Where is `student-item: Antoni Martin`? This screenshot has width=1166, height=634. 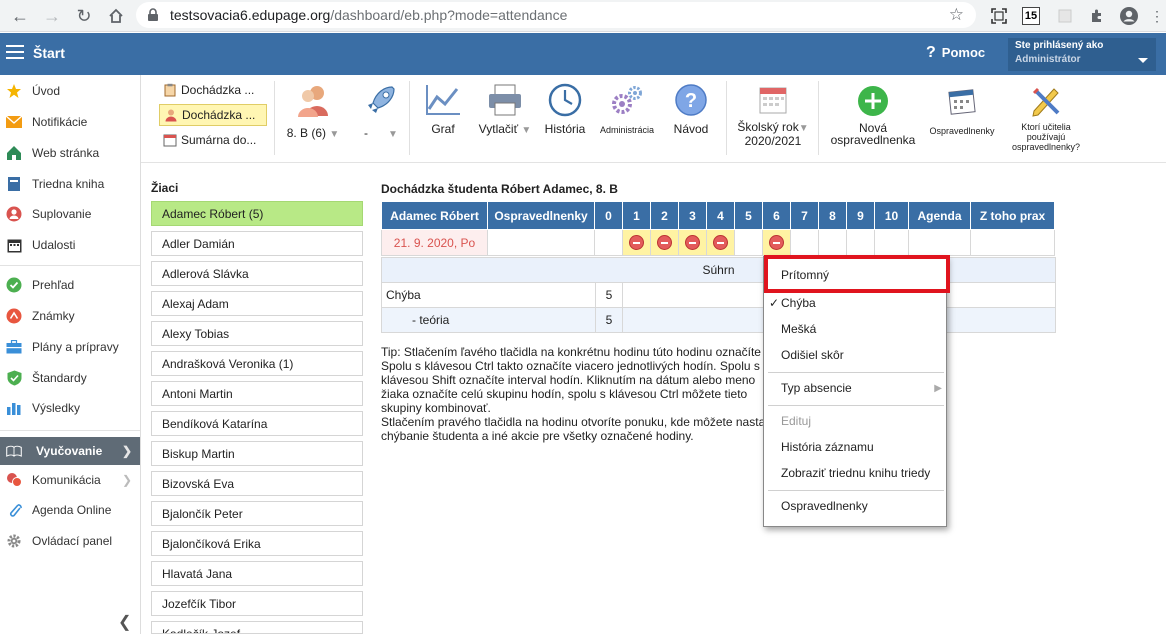 student-item: Antoni Martin is located at coordinates (257, 393).